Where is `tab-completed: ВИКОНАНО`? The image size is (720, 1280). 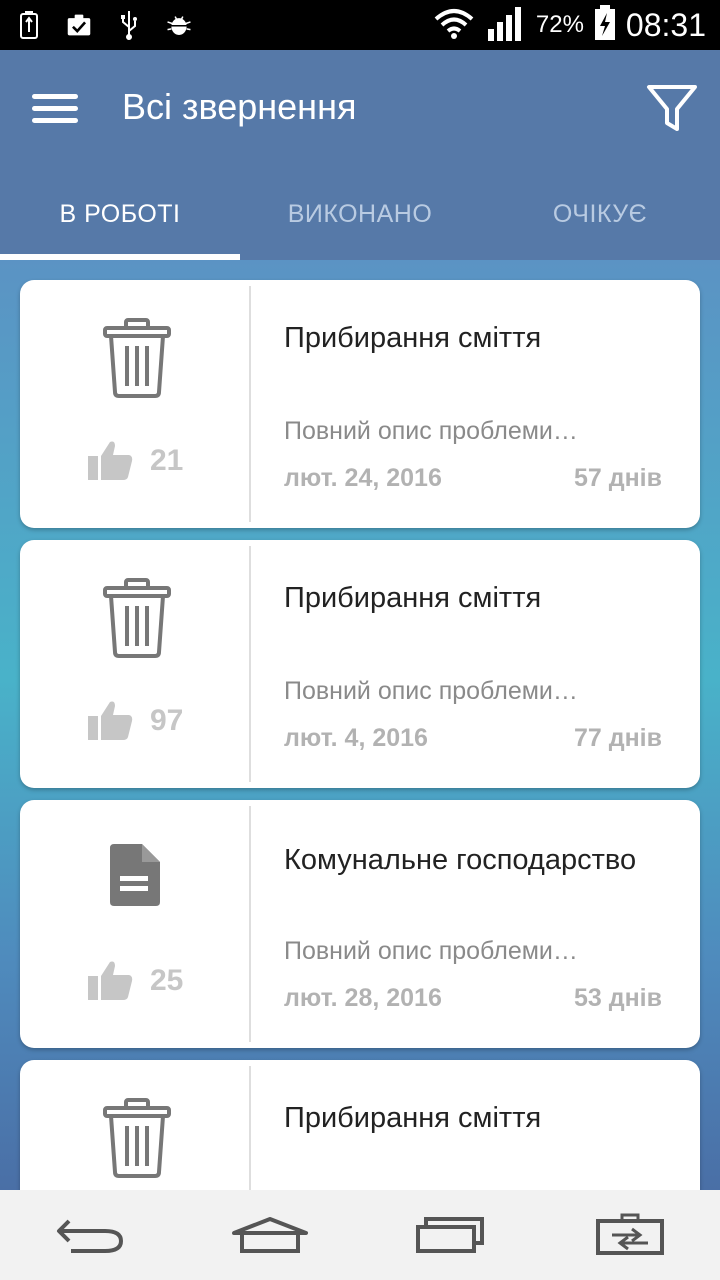 tab-completed: ВИКОНАНО is located at coordinates (360, 214).